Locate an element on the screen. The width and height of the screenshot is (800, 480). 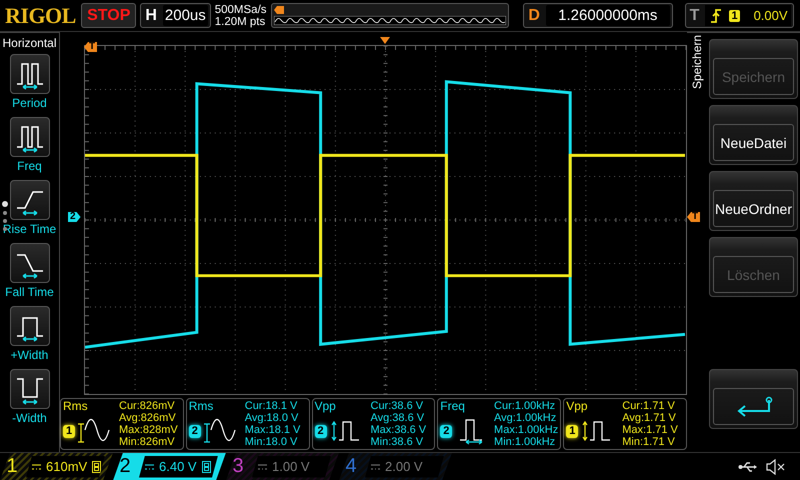
rising-edge-icon is located at coordinates (716, 15).